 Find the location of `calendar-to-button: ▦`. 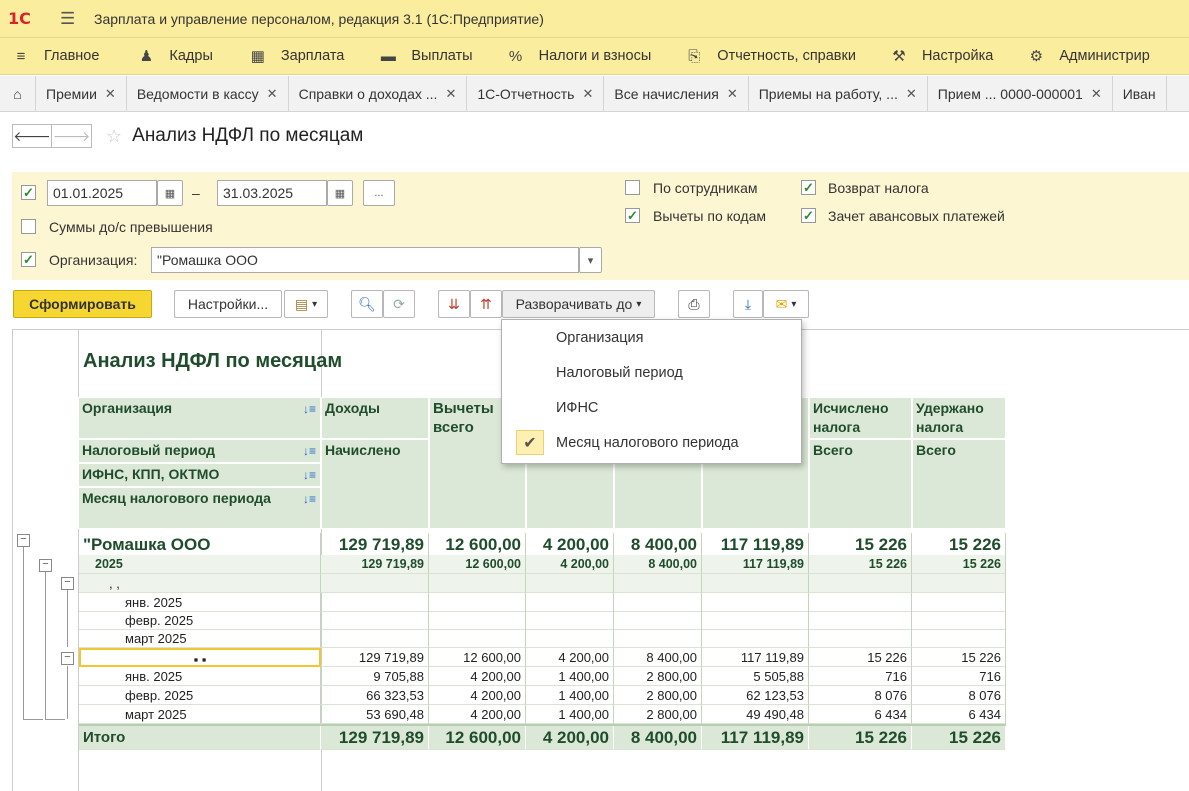

calendar-to-button: ▦ is located at coordinates (340, 193).